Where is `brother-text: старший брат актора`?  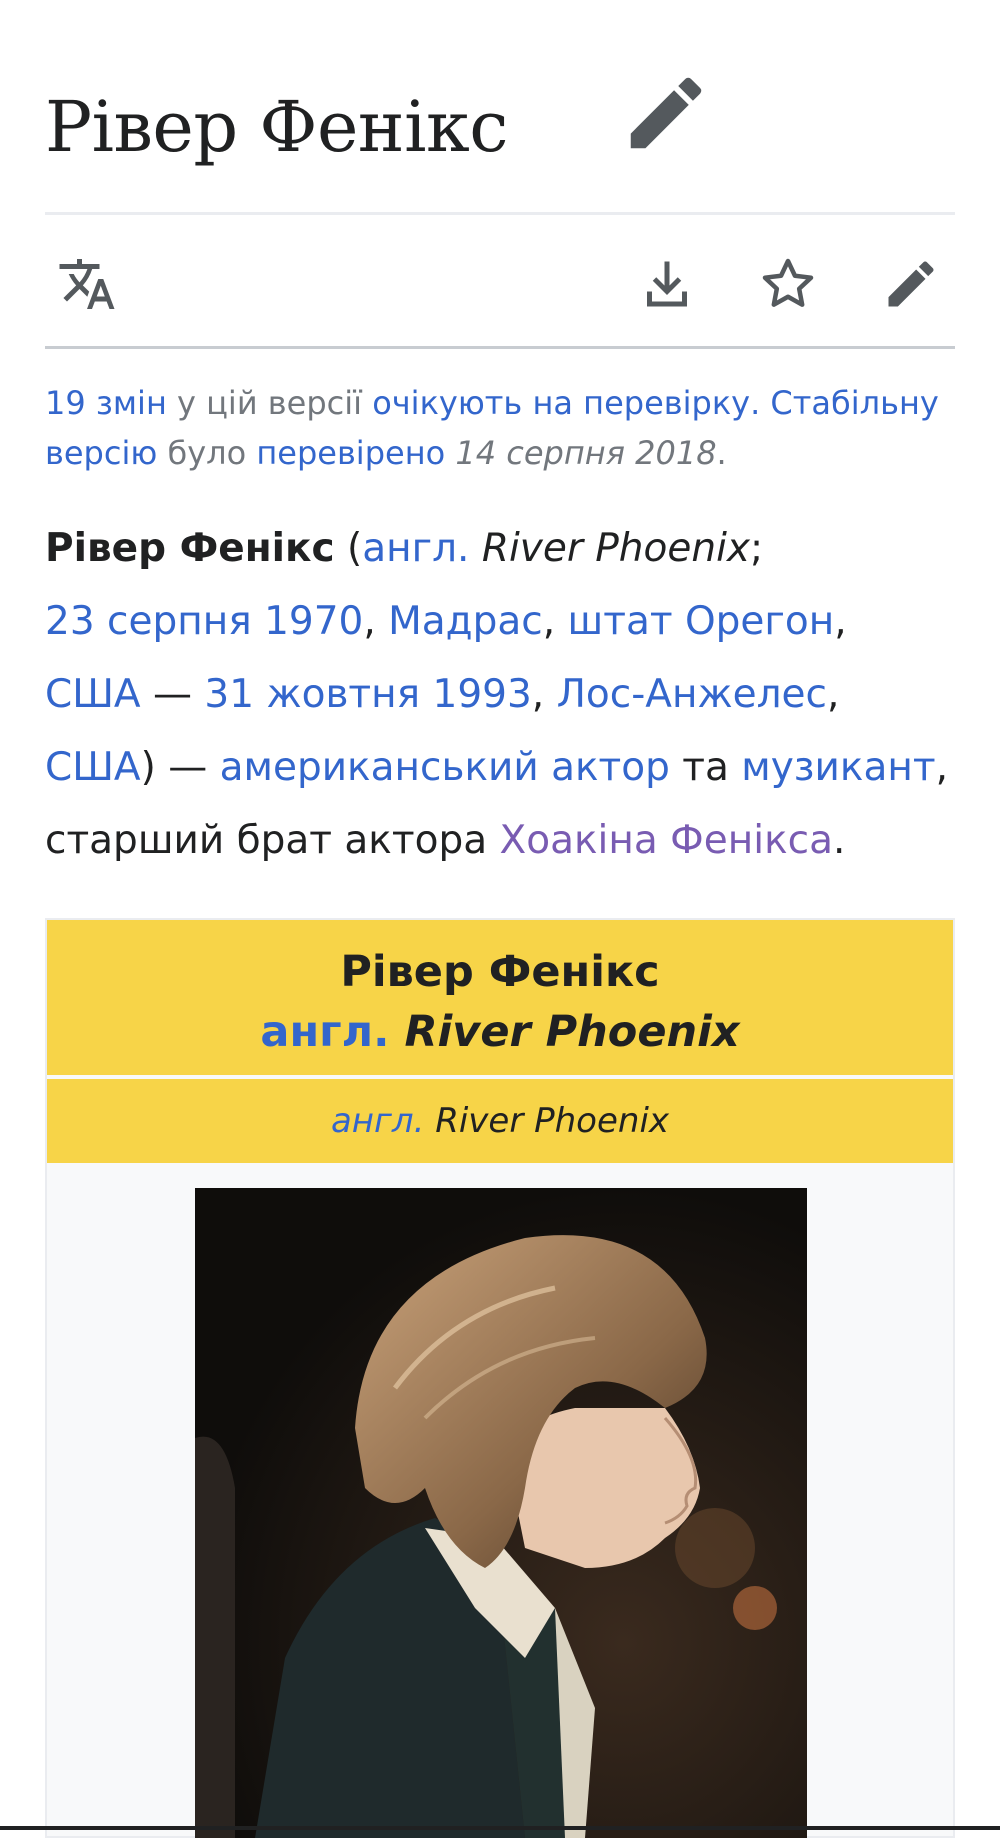 brother-text: старший брат актора is located at coordinates (272, 840).